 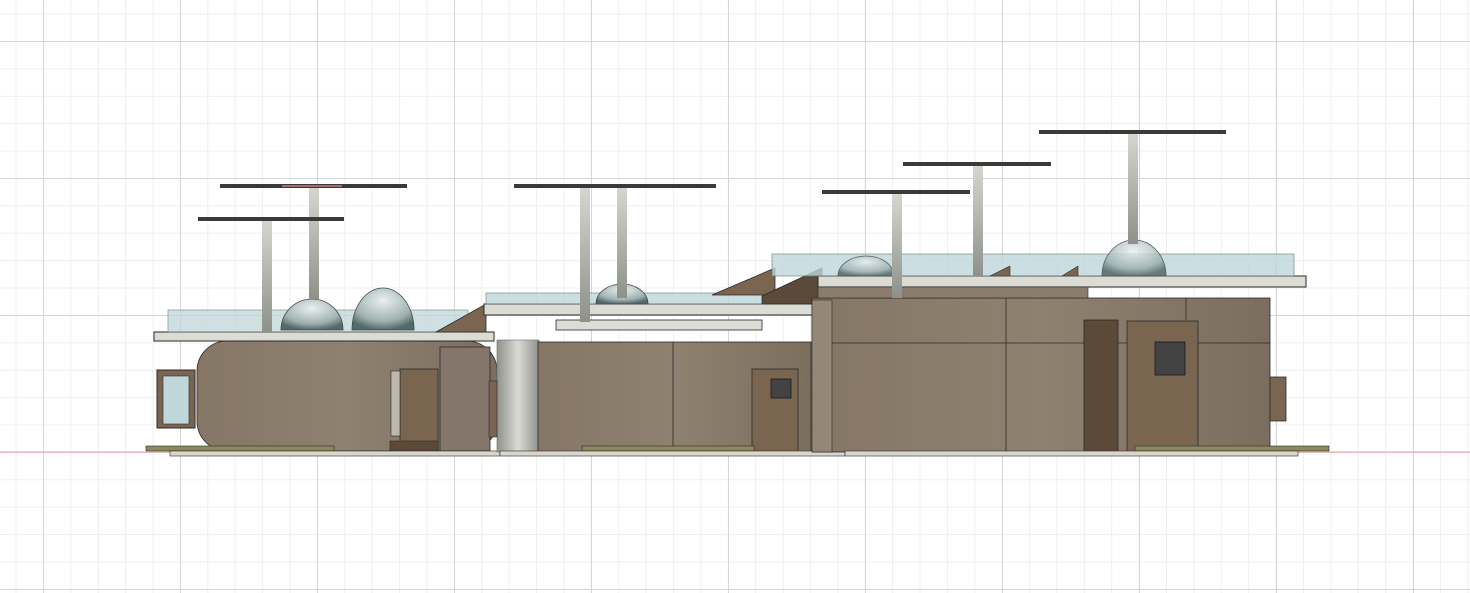 What do you see at coordinates (1062, 281) in the screenshot?
I see `right-roof-slab` at bounding box center [1062, 281].